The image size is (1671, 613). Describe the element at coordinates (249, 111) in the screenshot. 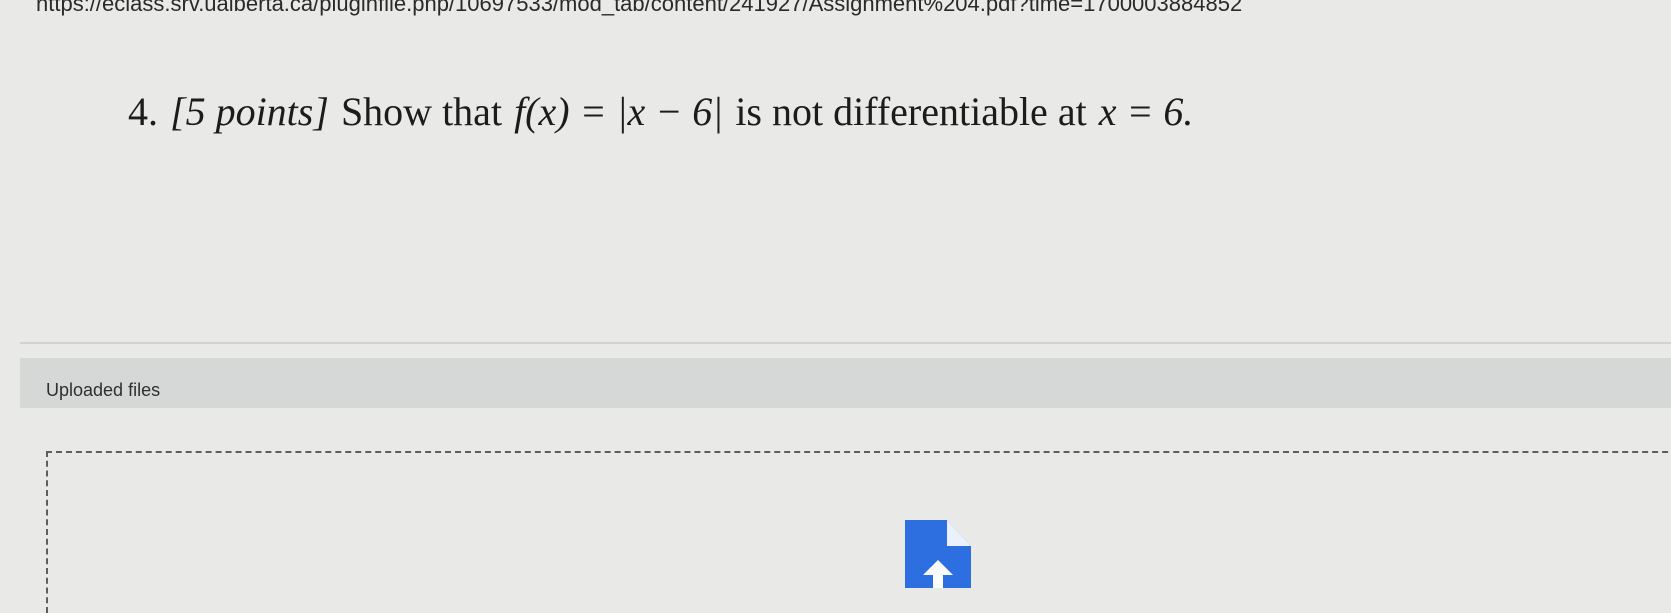

I see `question-points: [5 points]` at that location.